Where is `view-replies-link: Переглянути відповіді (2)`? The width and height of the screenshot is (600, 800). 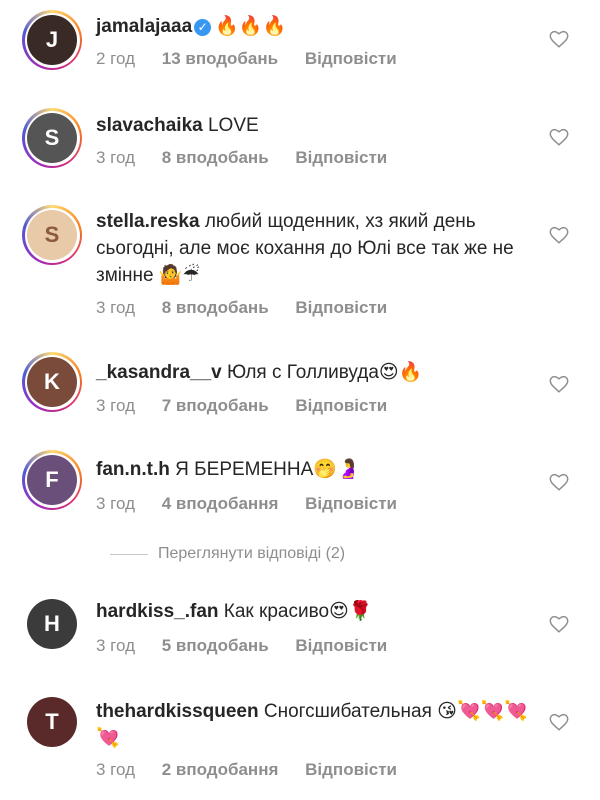
view-replies-link: Переглянути відповіді (2) is located at coordinates (227, 554).